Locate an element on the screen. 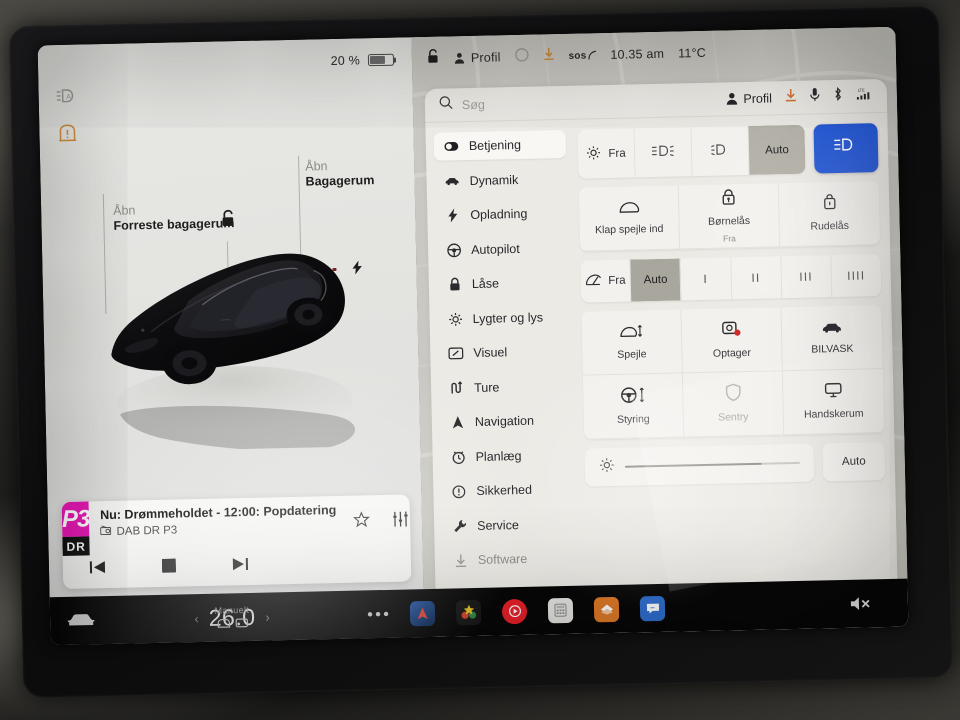 This screenshot has width=960, height=720. mirrors-label: Spejle is located at coordinates (632, 354).